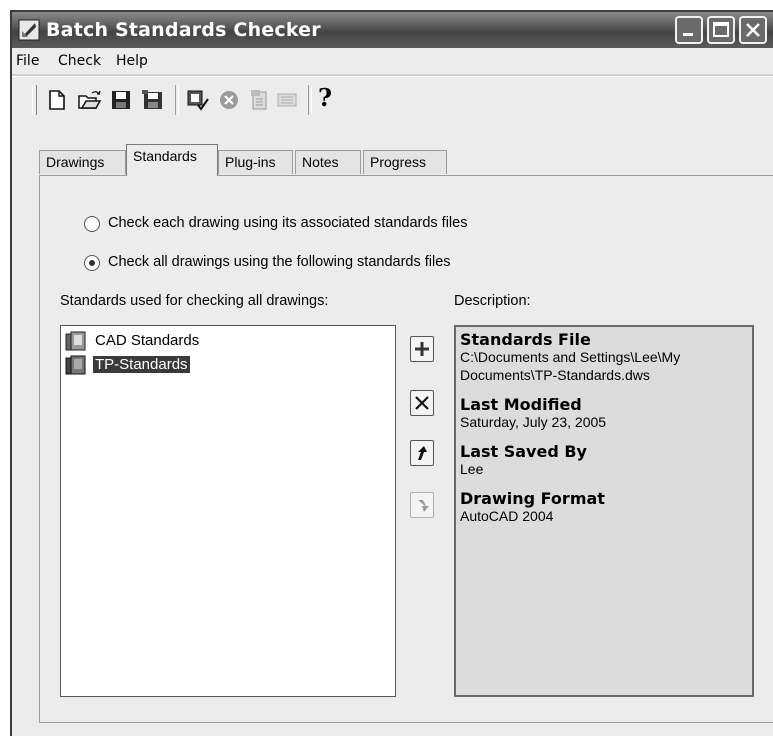 The image size is (773, 736). What do you see at coordinates (604, 460) in the screenshot?
I see `description-last-saved-by: Last Saved By Lee` at bounding box center [604, 460].